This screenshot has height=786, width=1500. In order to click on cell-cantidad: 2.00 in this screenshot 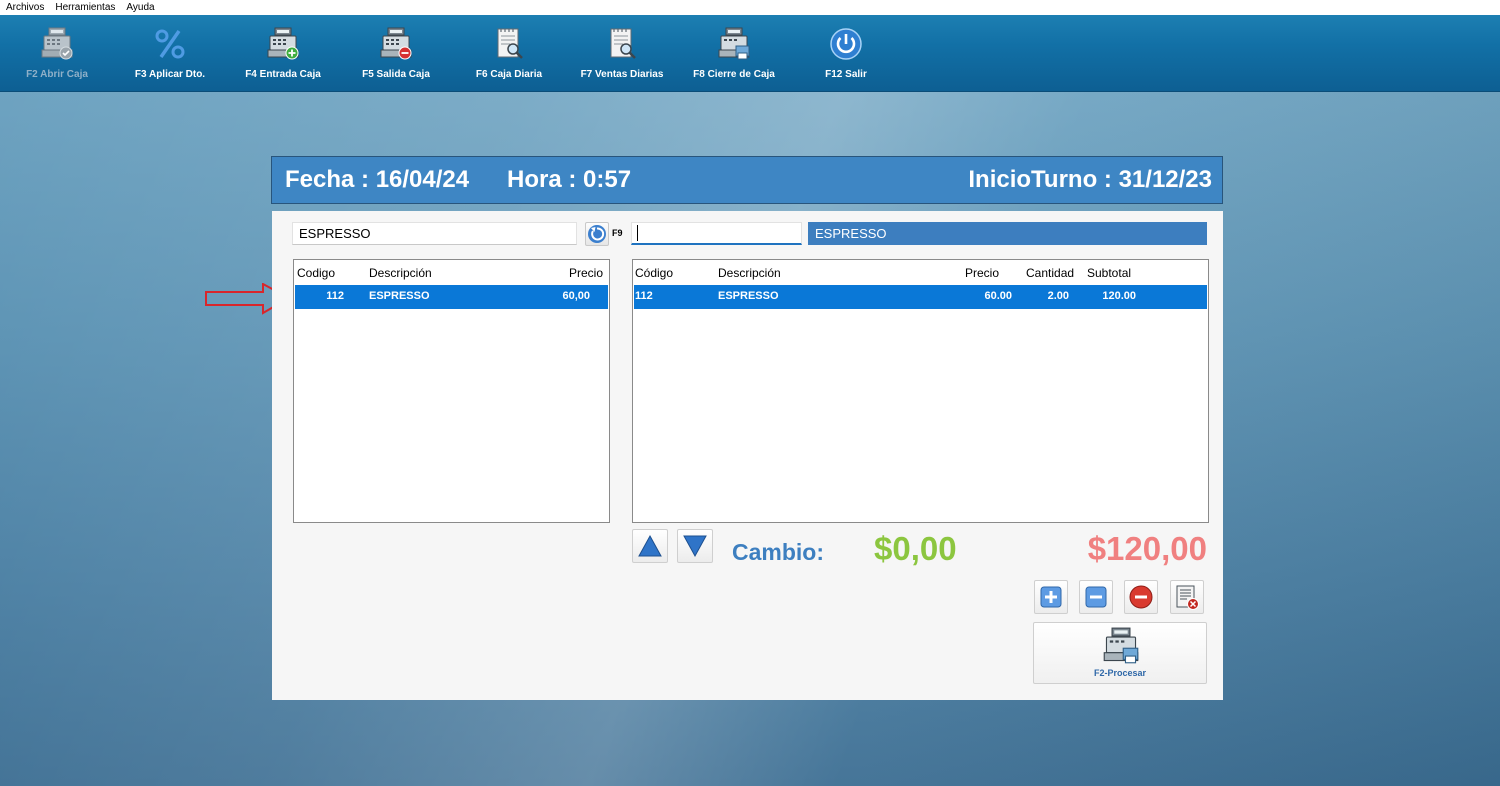, I will do `click(1058, 296)`.